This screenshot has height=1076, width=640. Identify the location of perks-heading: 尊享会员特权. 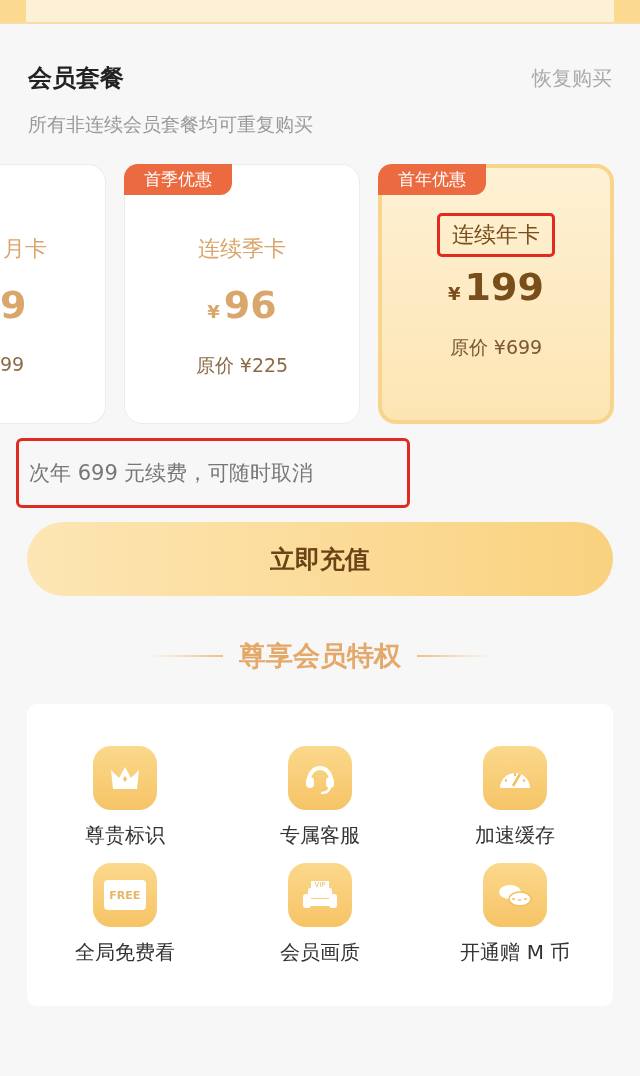
(320, 656).